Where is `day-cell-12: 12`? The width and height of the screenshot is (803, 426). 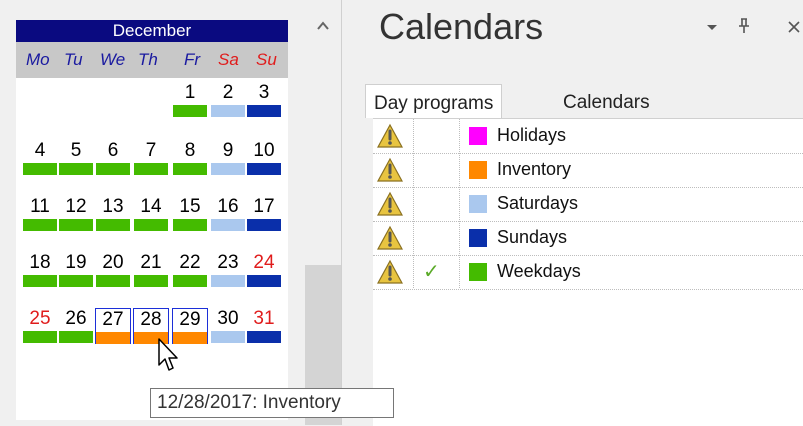
day-cell-12: 12 is located at coordinates (76, 214).